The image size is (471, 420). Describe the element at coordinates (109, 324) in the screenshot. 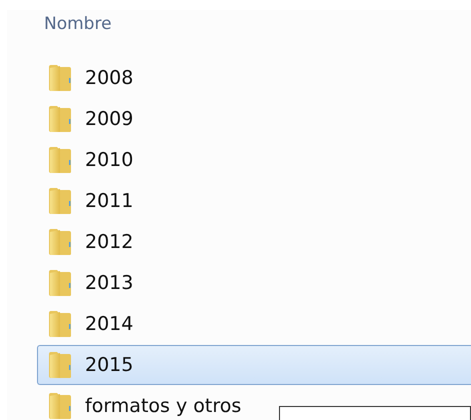

I see `folder-name: 2014` at that location.